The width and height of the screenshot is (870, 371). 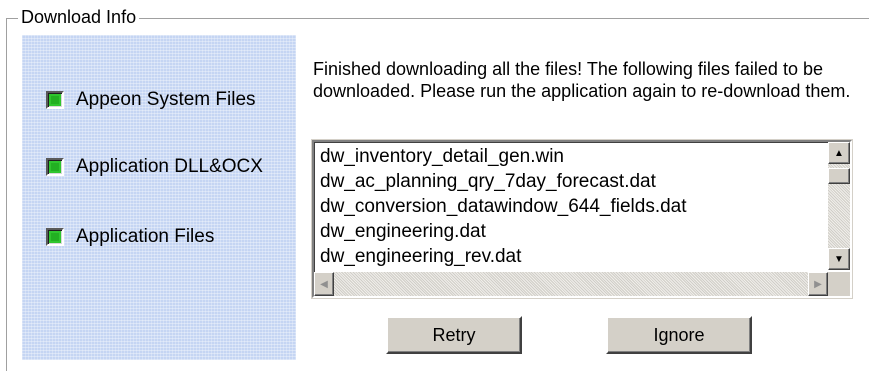 I want to click on groupbox-title: Download Info, so click(x=79, y=17).